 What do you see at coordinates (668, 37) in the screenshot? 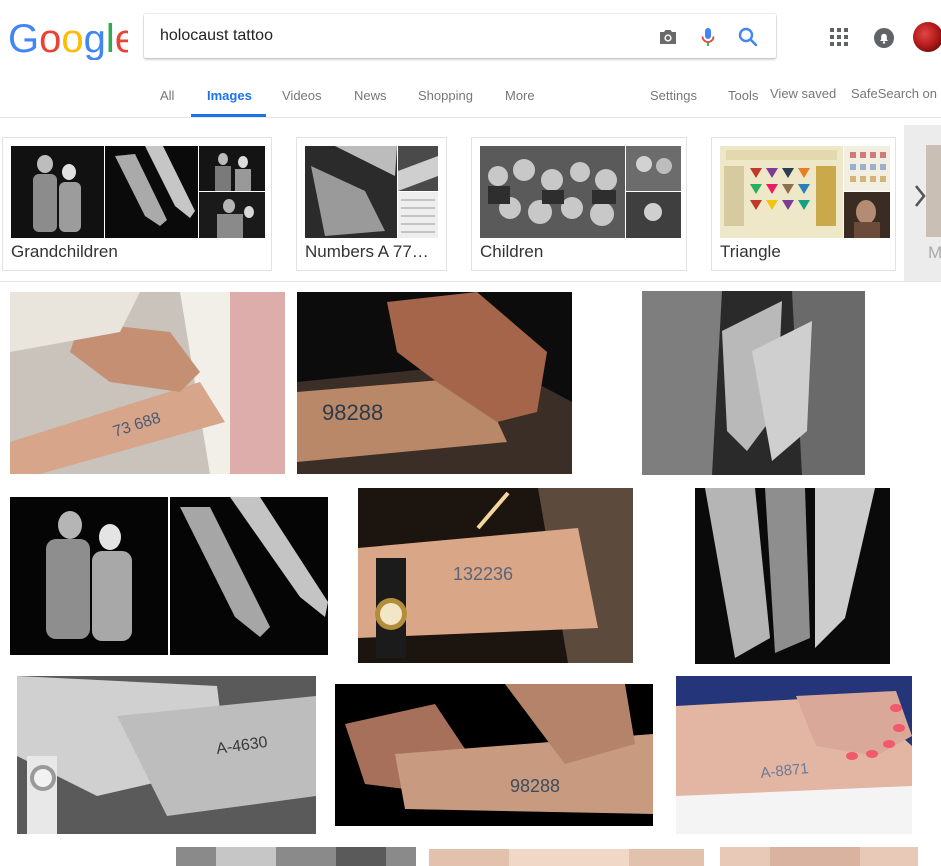
I see `camera-icon` at bounding box center [668, 37].